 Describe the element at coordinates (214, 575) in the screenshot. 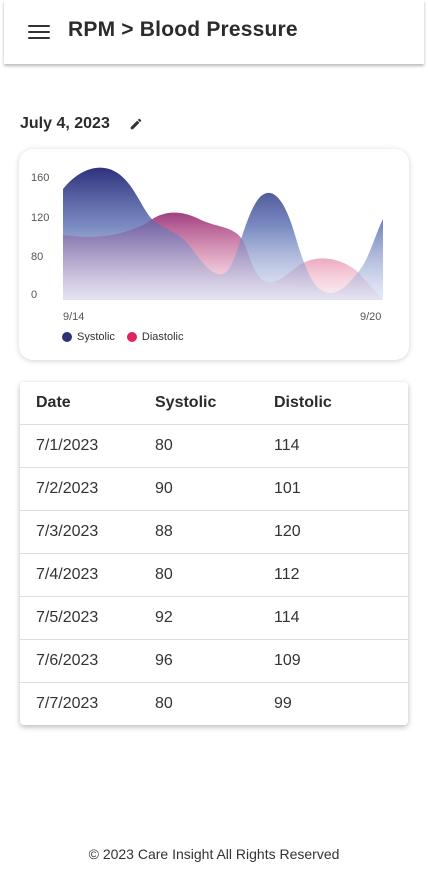

I see `table-row: 7/4/2023 80 112` at that location.